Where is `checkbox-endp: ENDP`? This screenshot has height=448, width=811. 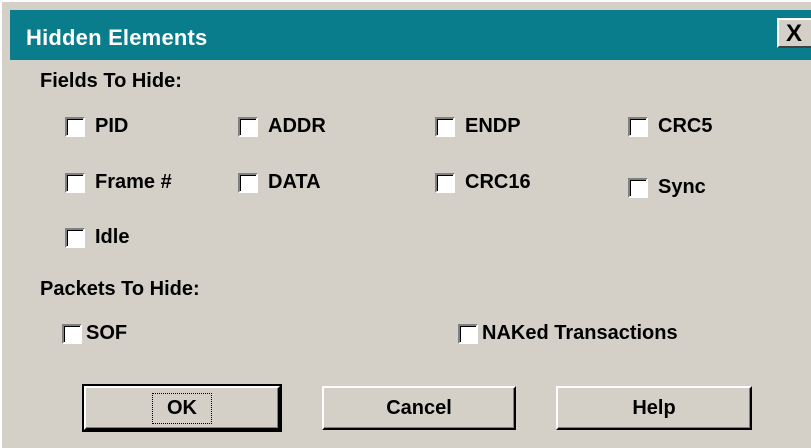 checkbox-endp: ENDP is located at coordinates (478, 126).